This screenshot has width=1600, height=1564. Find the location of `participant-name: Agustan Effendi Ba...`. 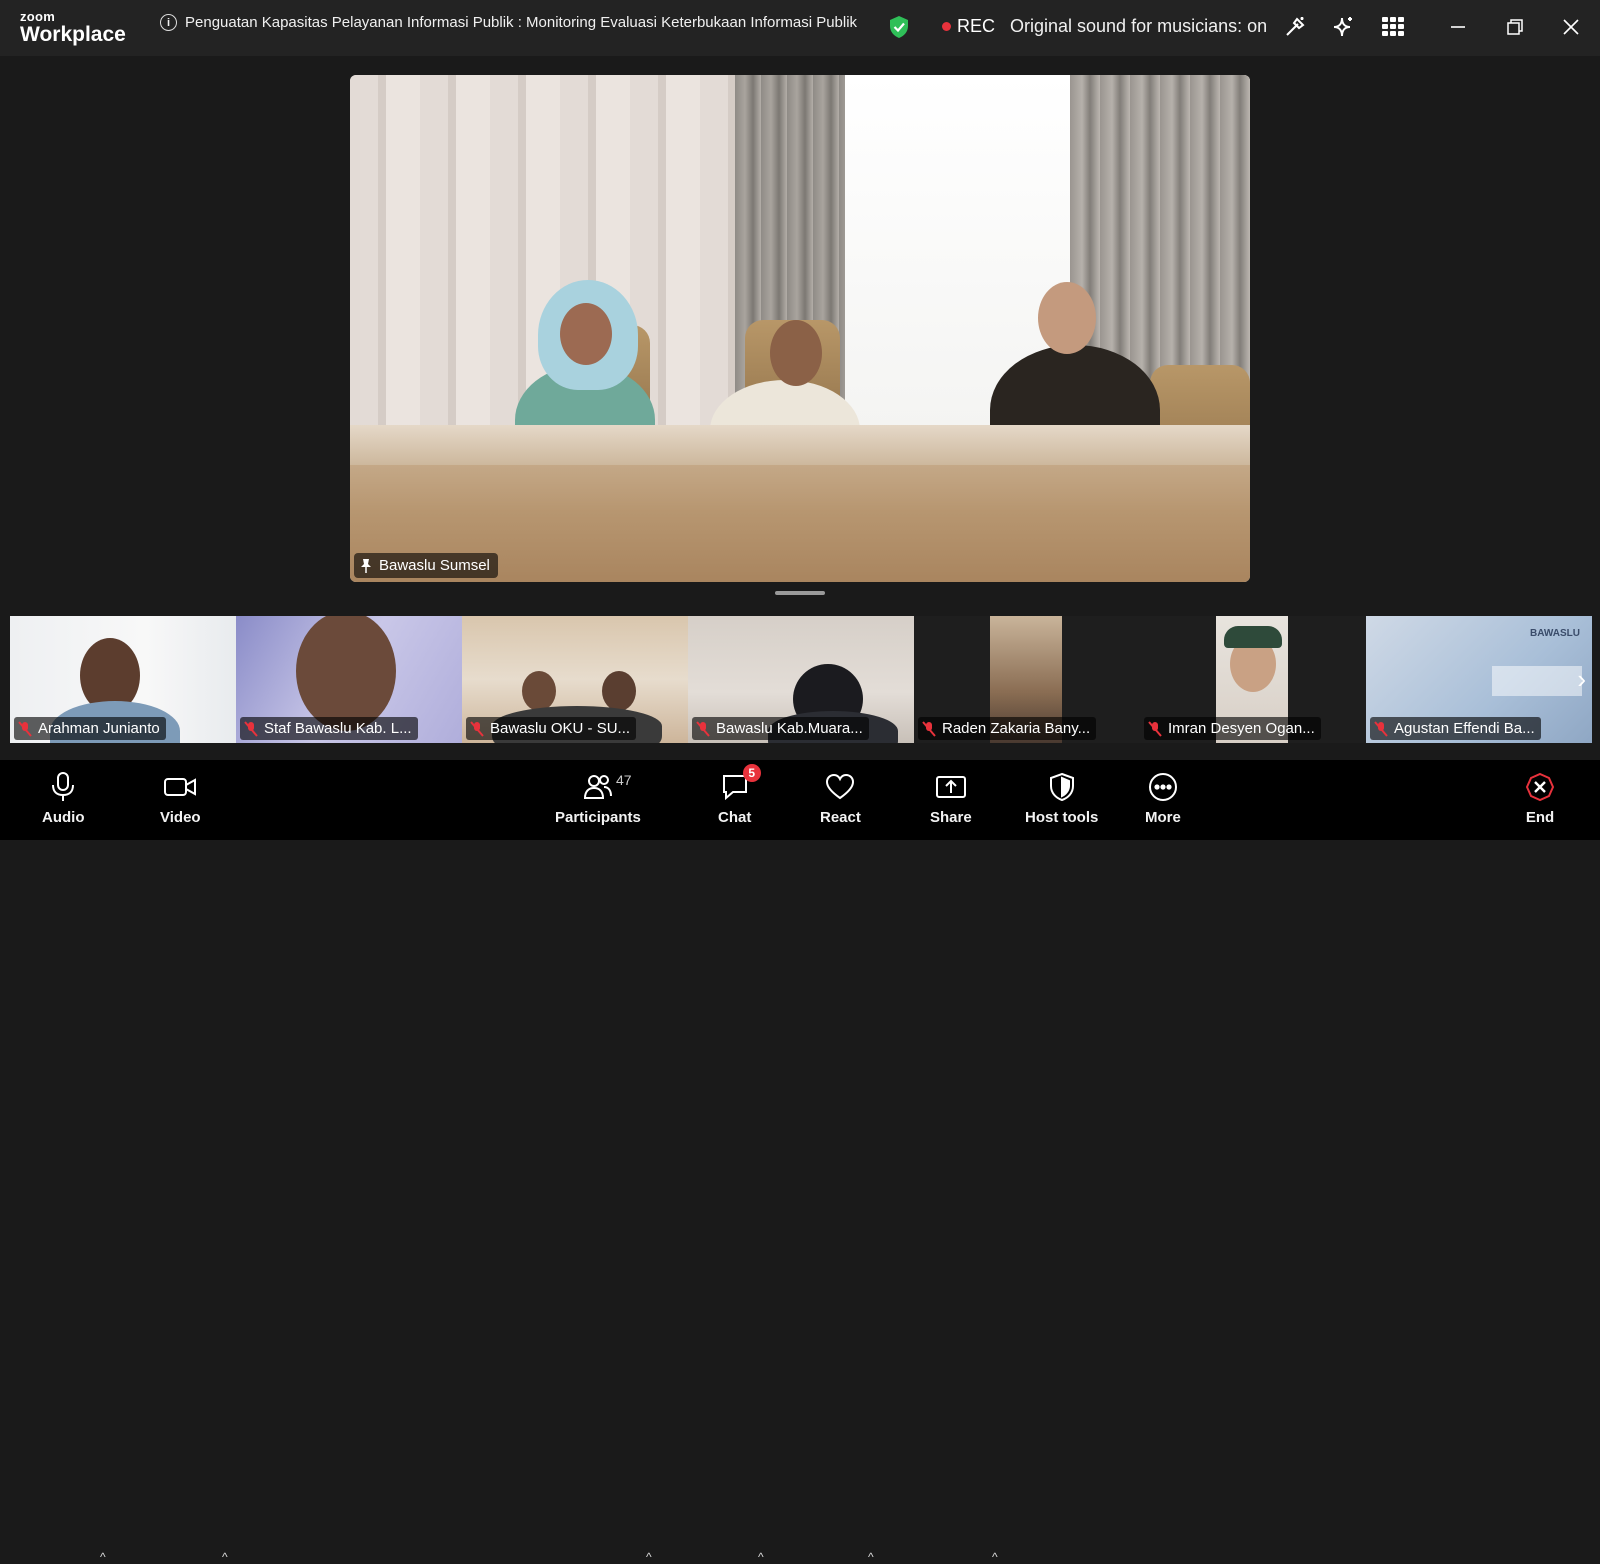

participant-name: Agustan Effendi Ba... is located at coordinates (1464, 728).